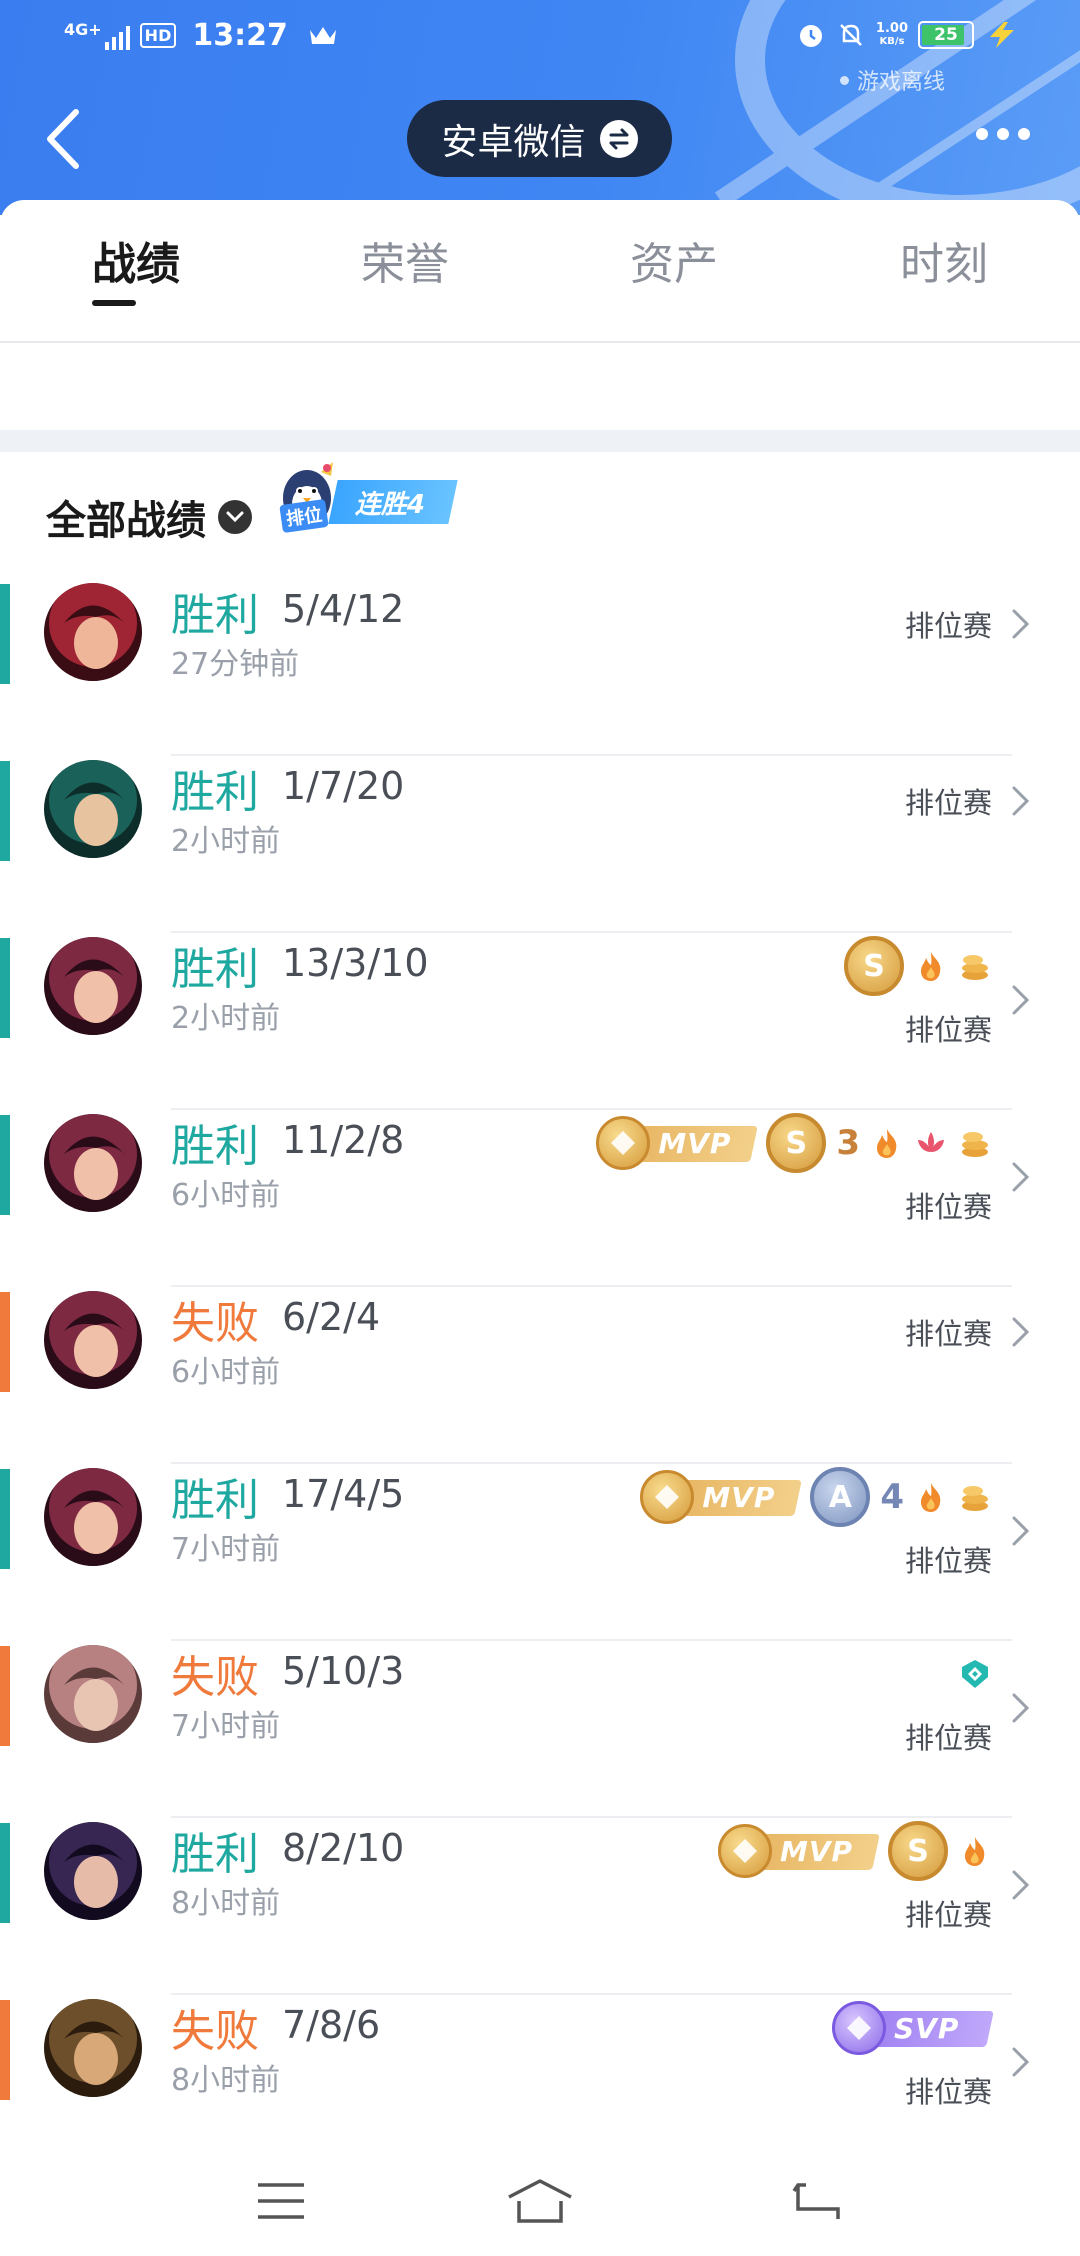 The width and height of the screenshot is (1080, 2256). Describe the element at coordinates (281, 2201) in the screenshot. I see `menu-nav-button` at that location.